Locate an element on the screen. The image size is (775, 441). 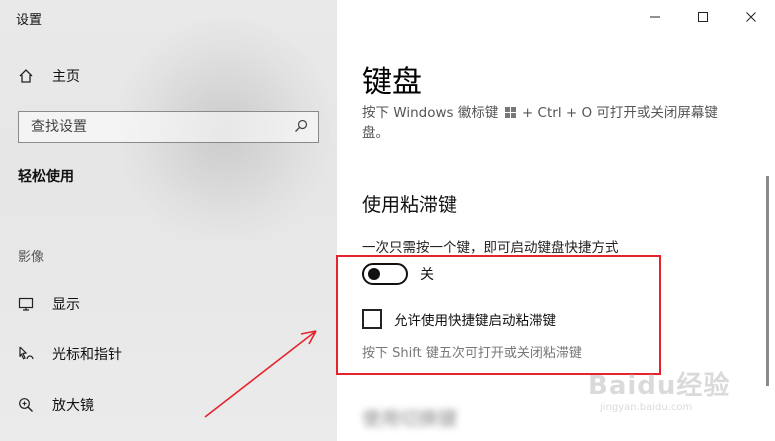
baidu-watermark: Baidu经验 jingyan.baidu.com is located at coordinates (659, 389).